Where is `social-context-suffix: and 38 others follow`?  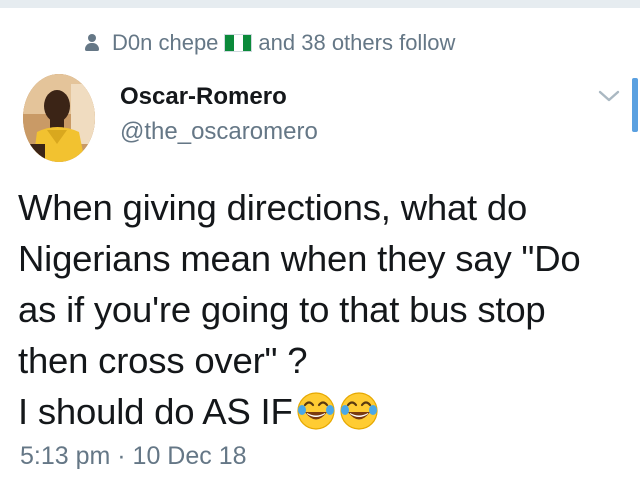 social-context-suffix: and 38 others follow is located at coordinates (357, 42).